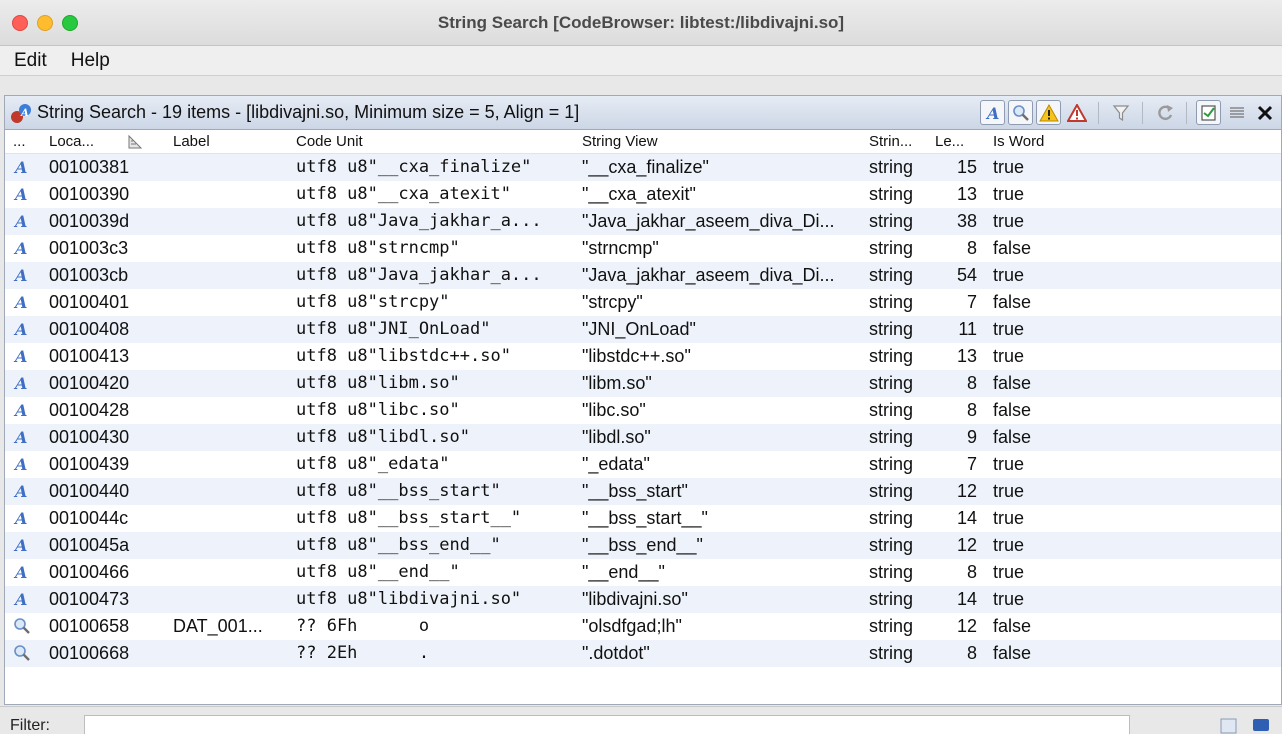 This screenshot has width=1282, height=734. What do you see at coordinates (1020, 112) in the screenshot?
I see `show-undefined-toggle` at bounding box center [1020, 112].